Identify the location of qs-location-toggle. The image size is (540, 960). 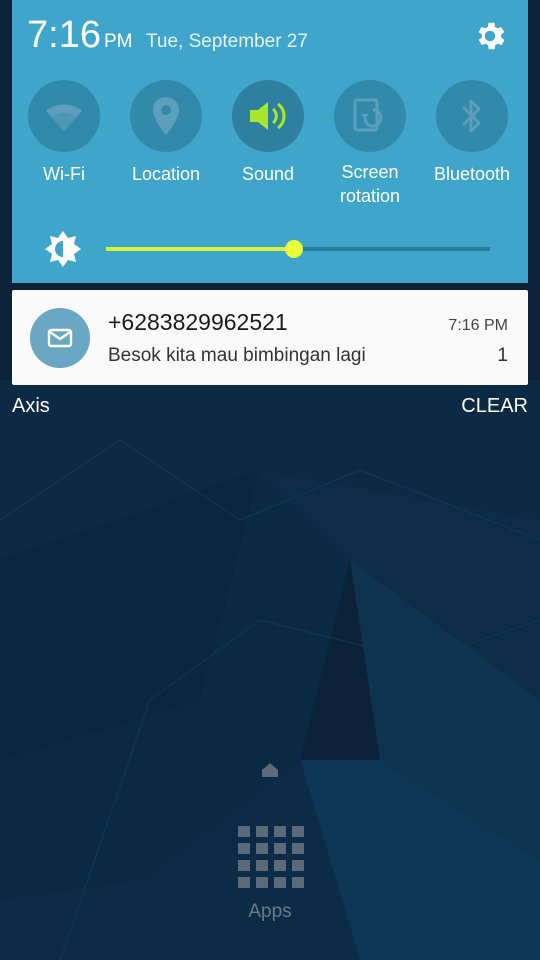
(166, 116).